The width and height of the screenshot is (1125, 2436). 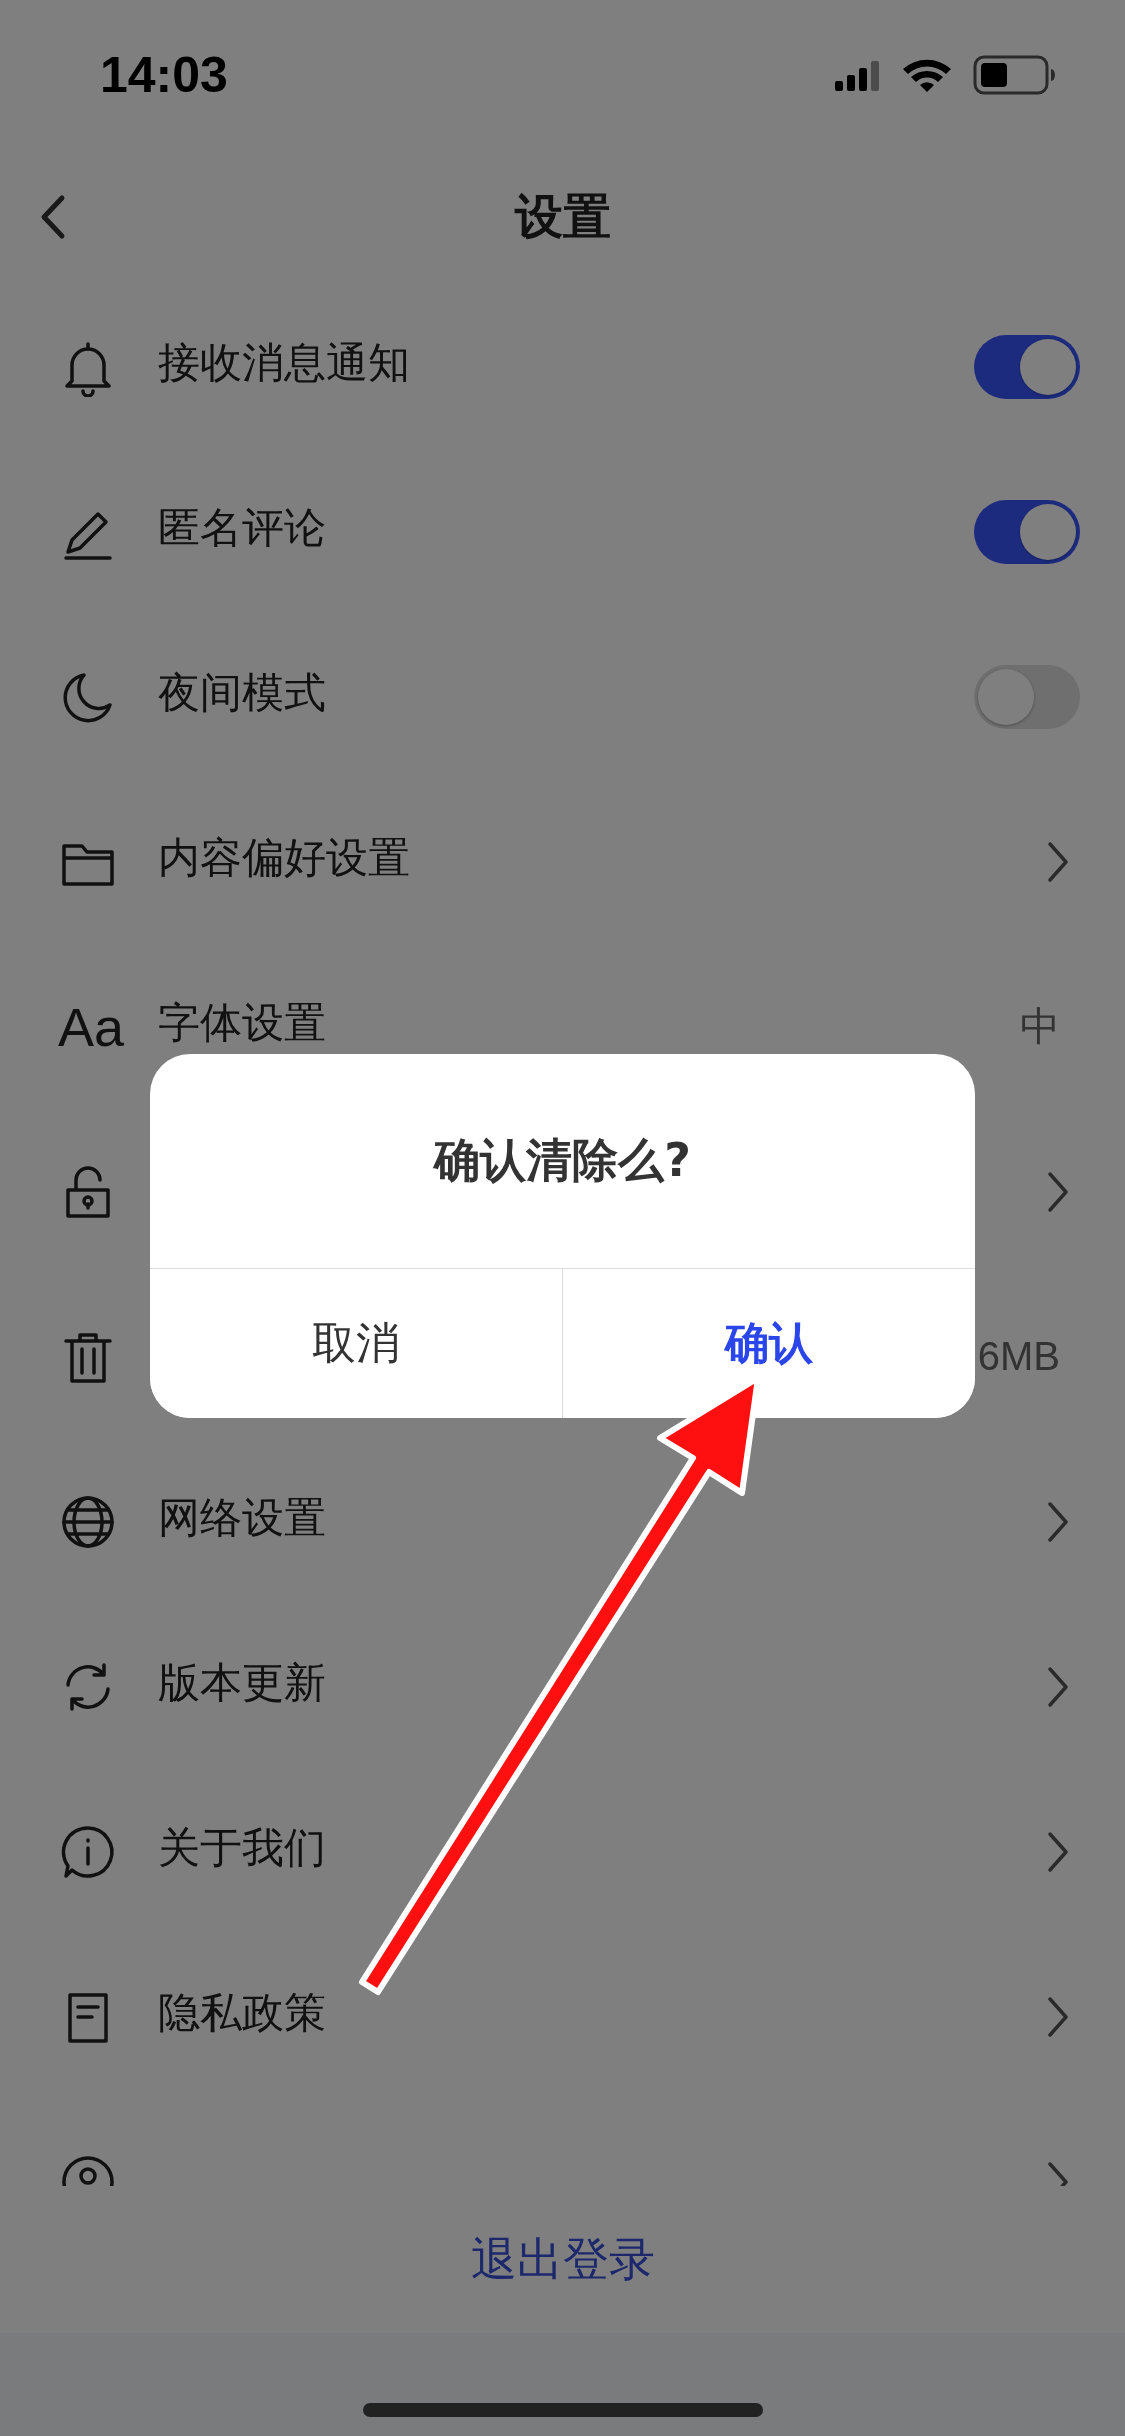 What do you see at coordinates (242, 695) in the screenshot?
I see `row-label: 夜间模式` at bounding box center [242, 695].